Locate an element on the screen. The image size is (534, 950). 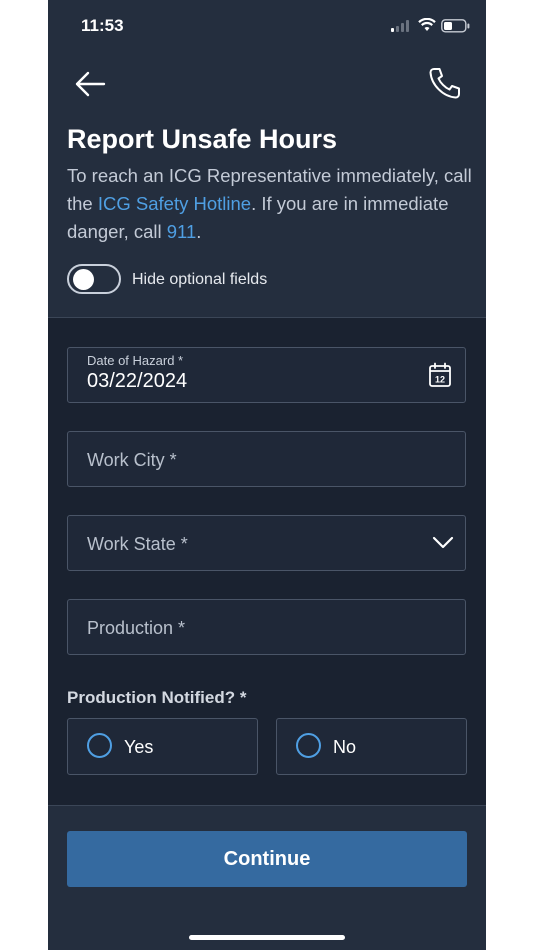
calendar-icon-text: 12 is located at coordinates (440, 380).